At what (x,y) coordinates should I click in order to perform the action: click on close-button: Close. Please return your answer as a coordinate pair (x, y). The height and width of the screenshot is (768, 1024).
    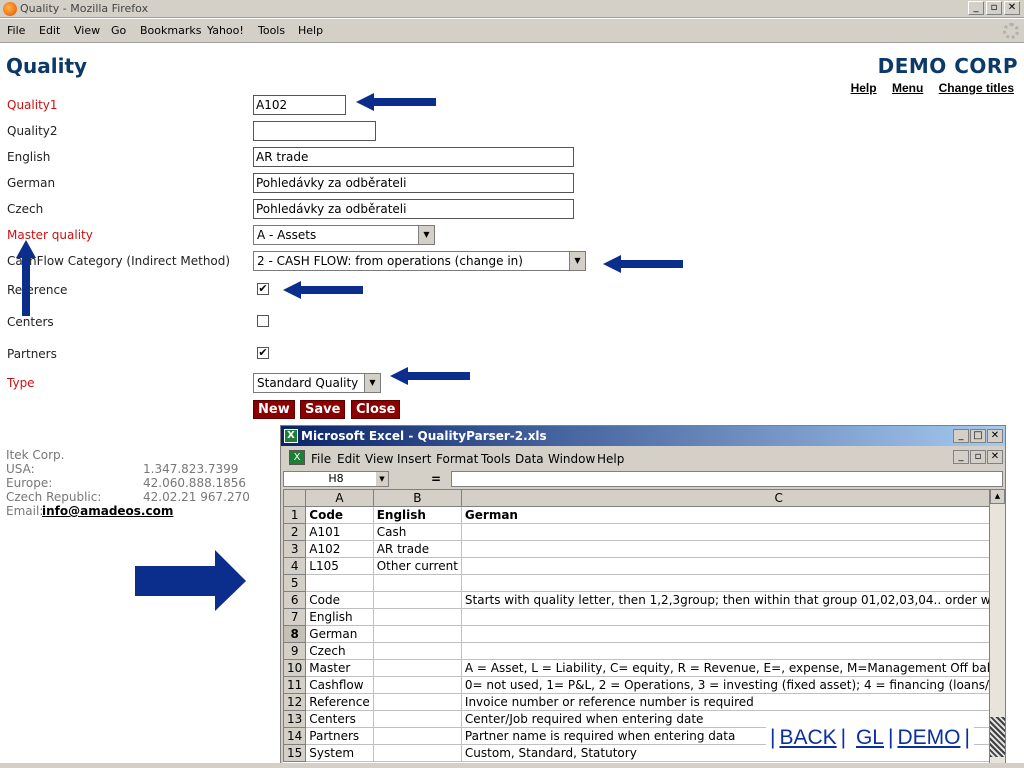
    Looking at the image, I should click on (376, 409).